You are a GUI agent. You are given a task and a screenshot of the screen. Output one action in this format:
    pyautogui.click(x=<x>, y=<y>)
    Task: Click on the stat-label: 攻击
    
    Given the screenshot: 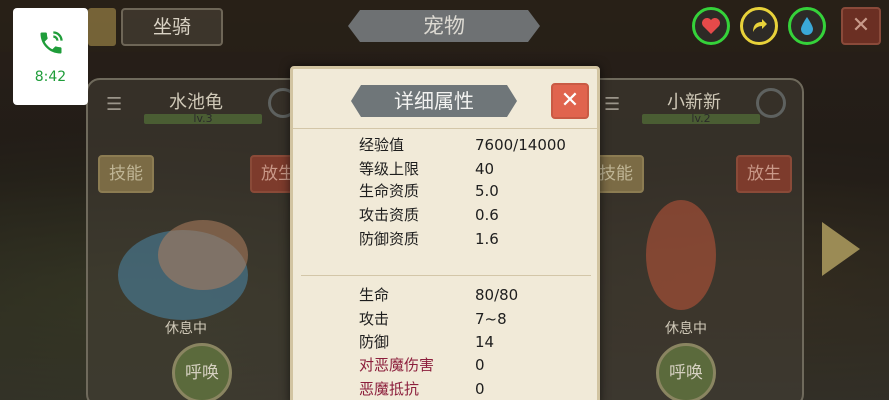 What is the action you would take?
    pyautogui.click(x=374, y=319)
    